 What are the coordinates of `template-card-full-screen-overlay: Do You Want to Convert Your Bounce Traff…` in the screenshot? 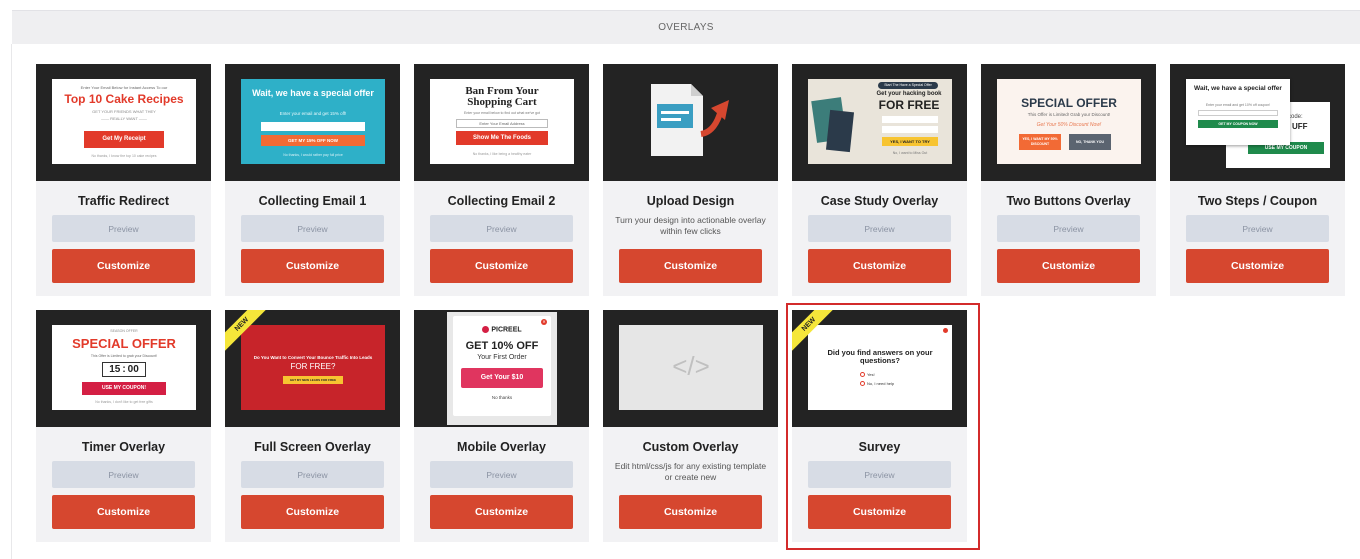 It's located at (312, 426).